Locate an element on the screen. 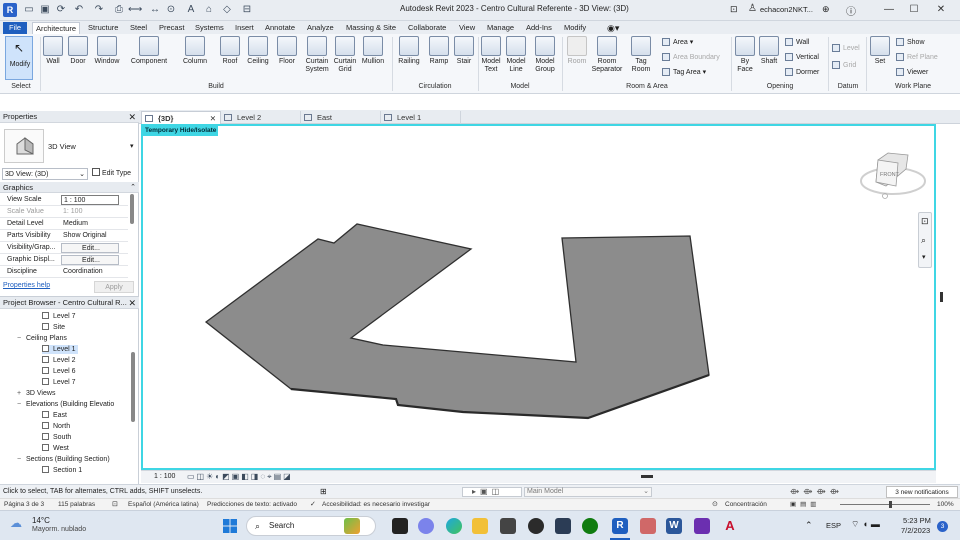 The image size is (960, 540). view-scale: 1 : 100 is located at coordinates (164, 476).